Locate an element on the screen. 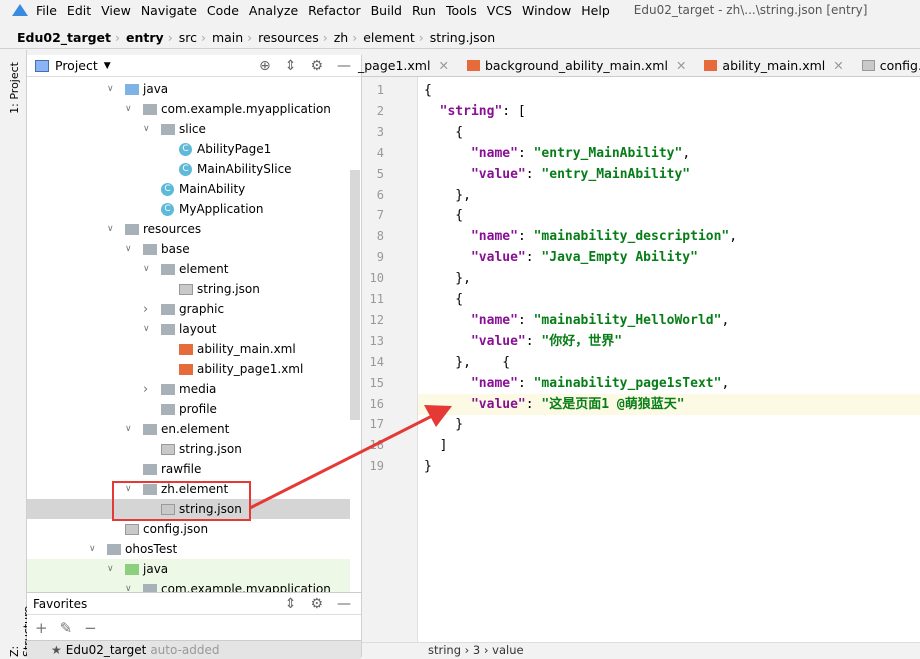 This screenshot has width=920, height=659. arrow-head is located at coordinates (438, 416).